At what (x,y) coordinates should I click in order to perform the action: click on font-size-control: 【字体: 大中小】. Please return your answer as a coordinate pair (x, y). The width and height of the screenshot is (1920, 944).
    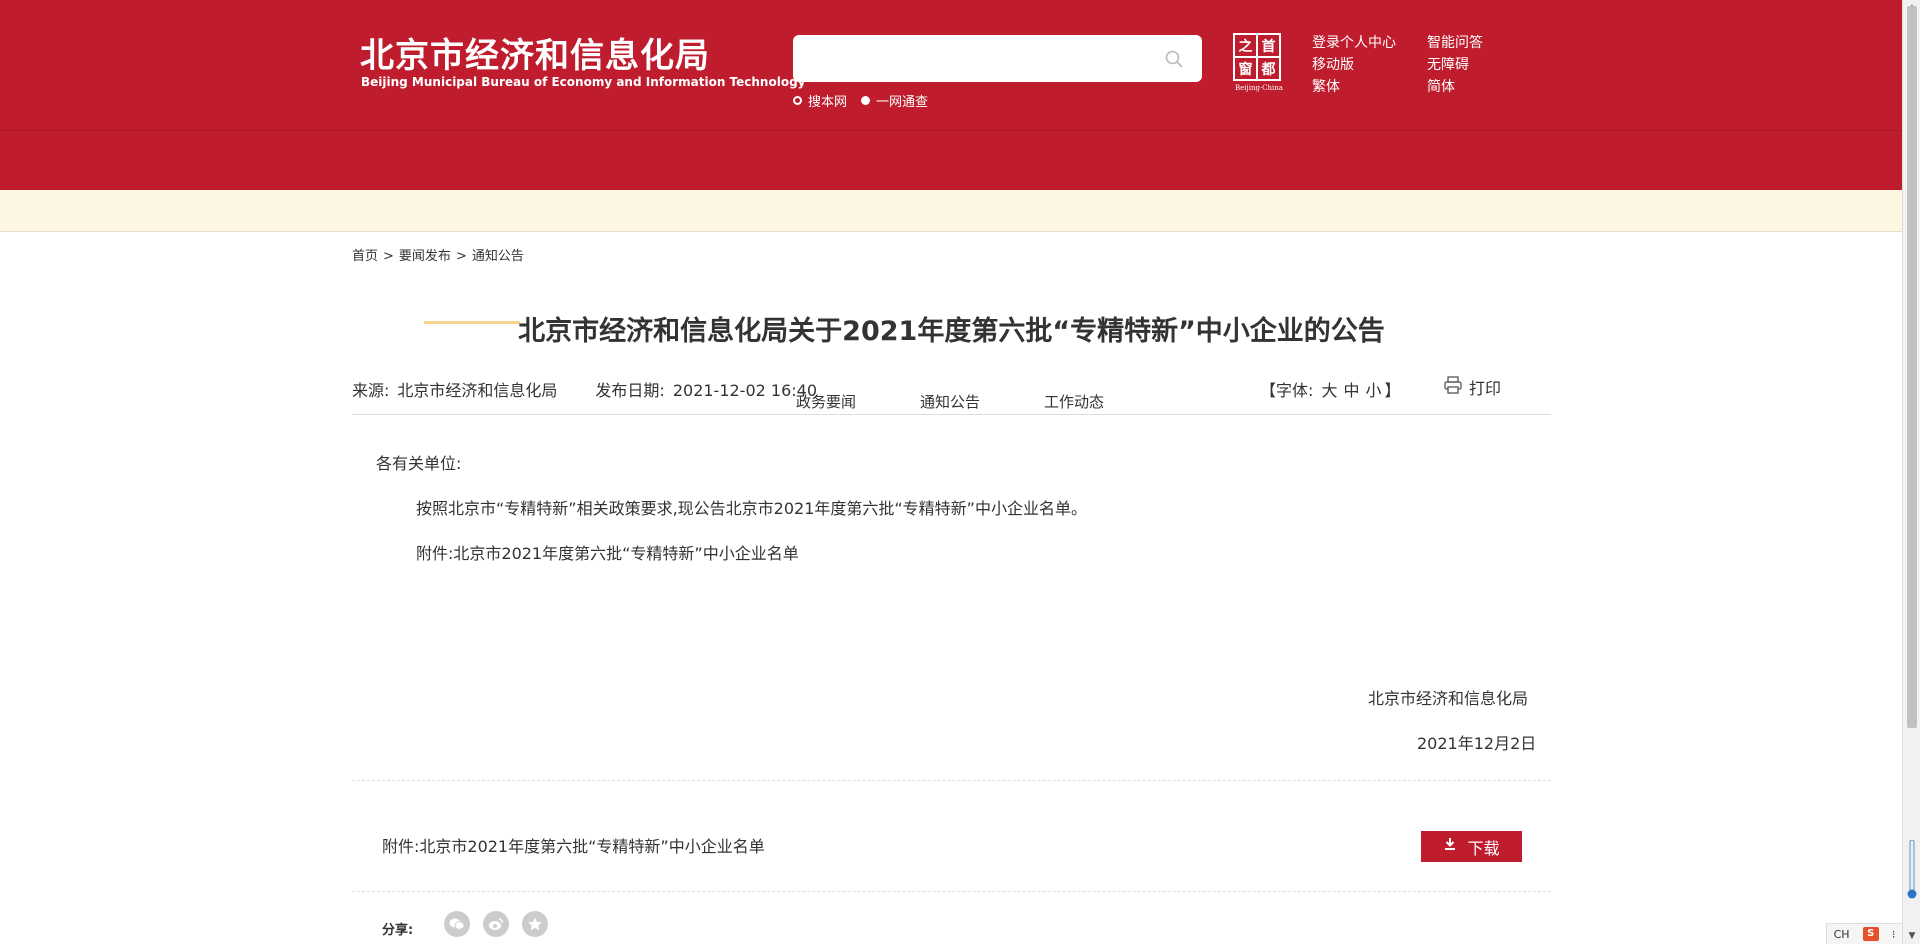
    Looking at the image, I should click on (1330, 389).